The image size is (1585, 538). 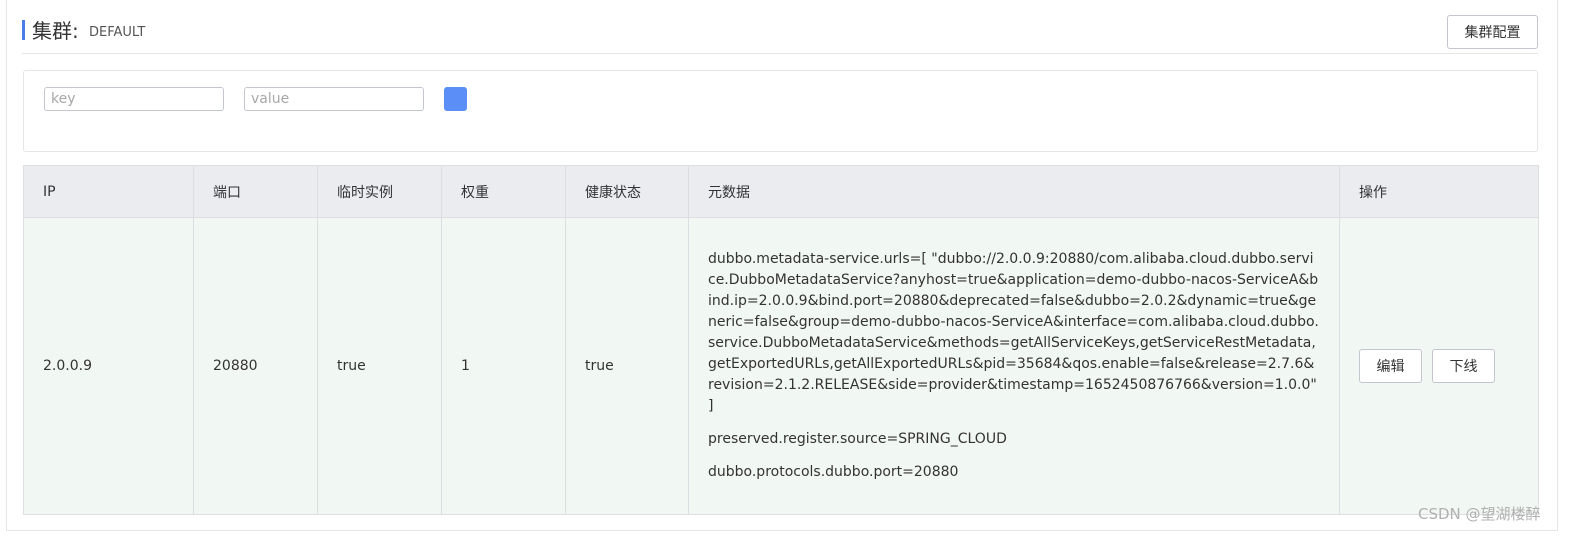 What do you see at coordinates (627, 191) in the screenshot?
I see `column-header-health: 健康状态` at bounding box center [627, 191].